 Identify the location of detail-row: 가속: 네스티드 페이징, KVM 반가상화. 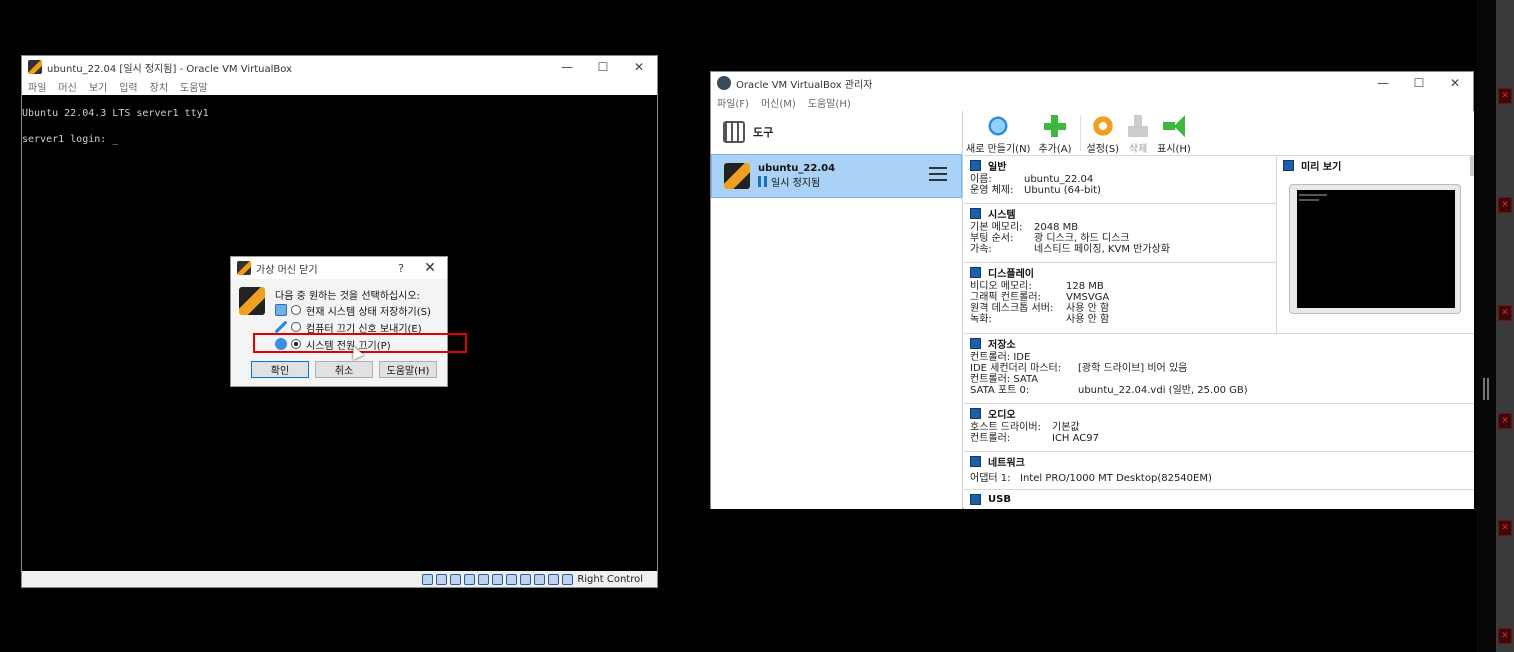
(1120, 249).